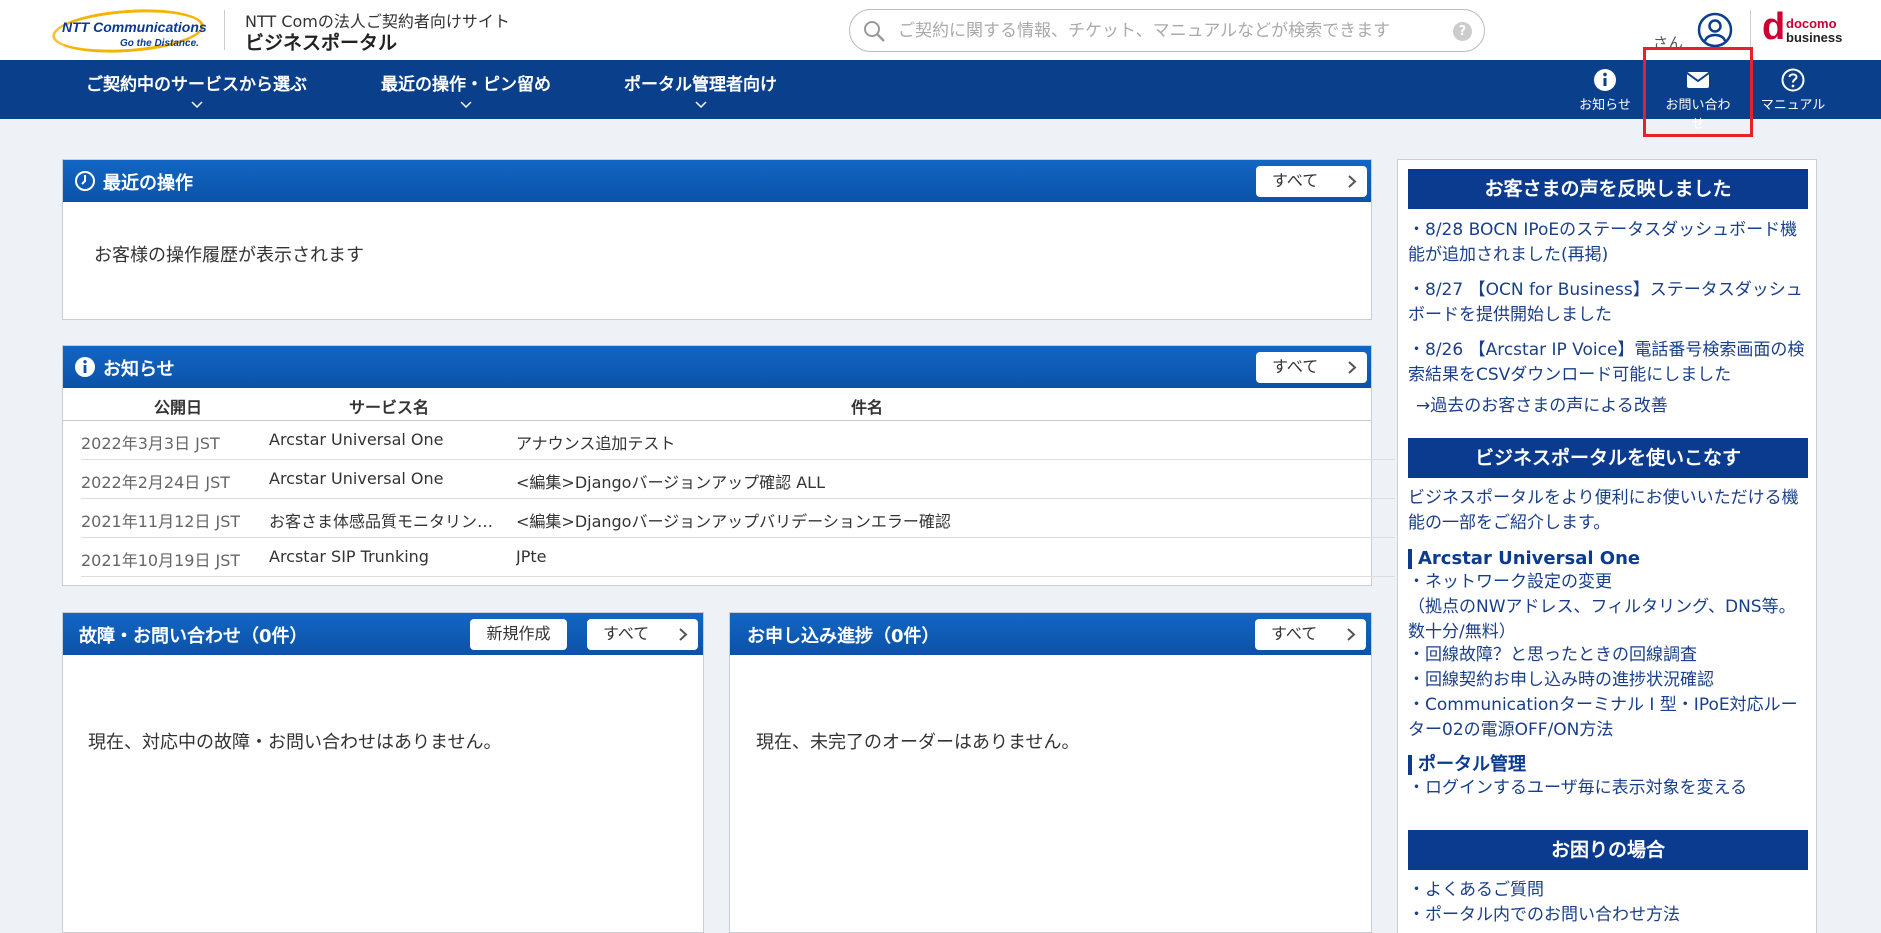 The height and width of the screenshot is (933, 1881). I want to click on tips-link-user-display: ・ログインするユーザ毎に表示対象を変える, so click(1608, 788).